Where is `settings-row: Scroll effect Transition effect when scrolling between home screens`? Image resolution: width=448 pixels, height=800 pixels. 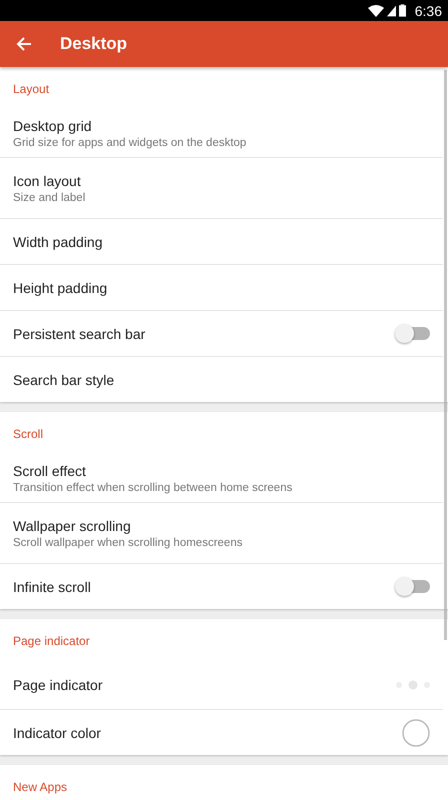
settings-row: Scroll effect Transition effect when scrolling between home screens is located at coordinates (221, 478).